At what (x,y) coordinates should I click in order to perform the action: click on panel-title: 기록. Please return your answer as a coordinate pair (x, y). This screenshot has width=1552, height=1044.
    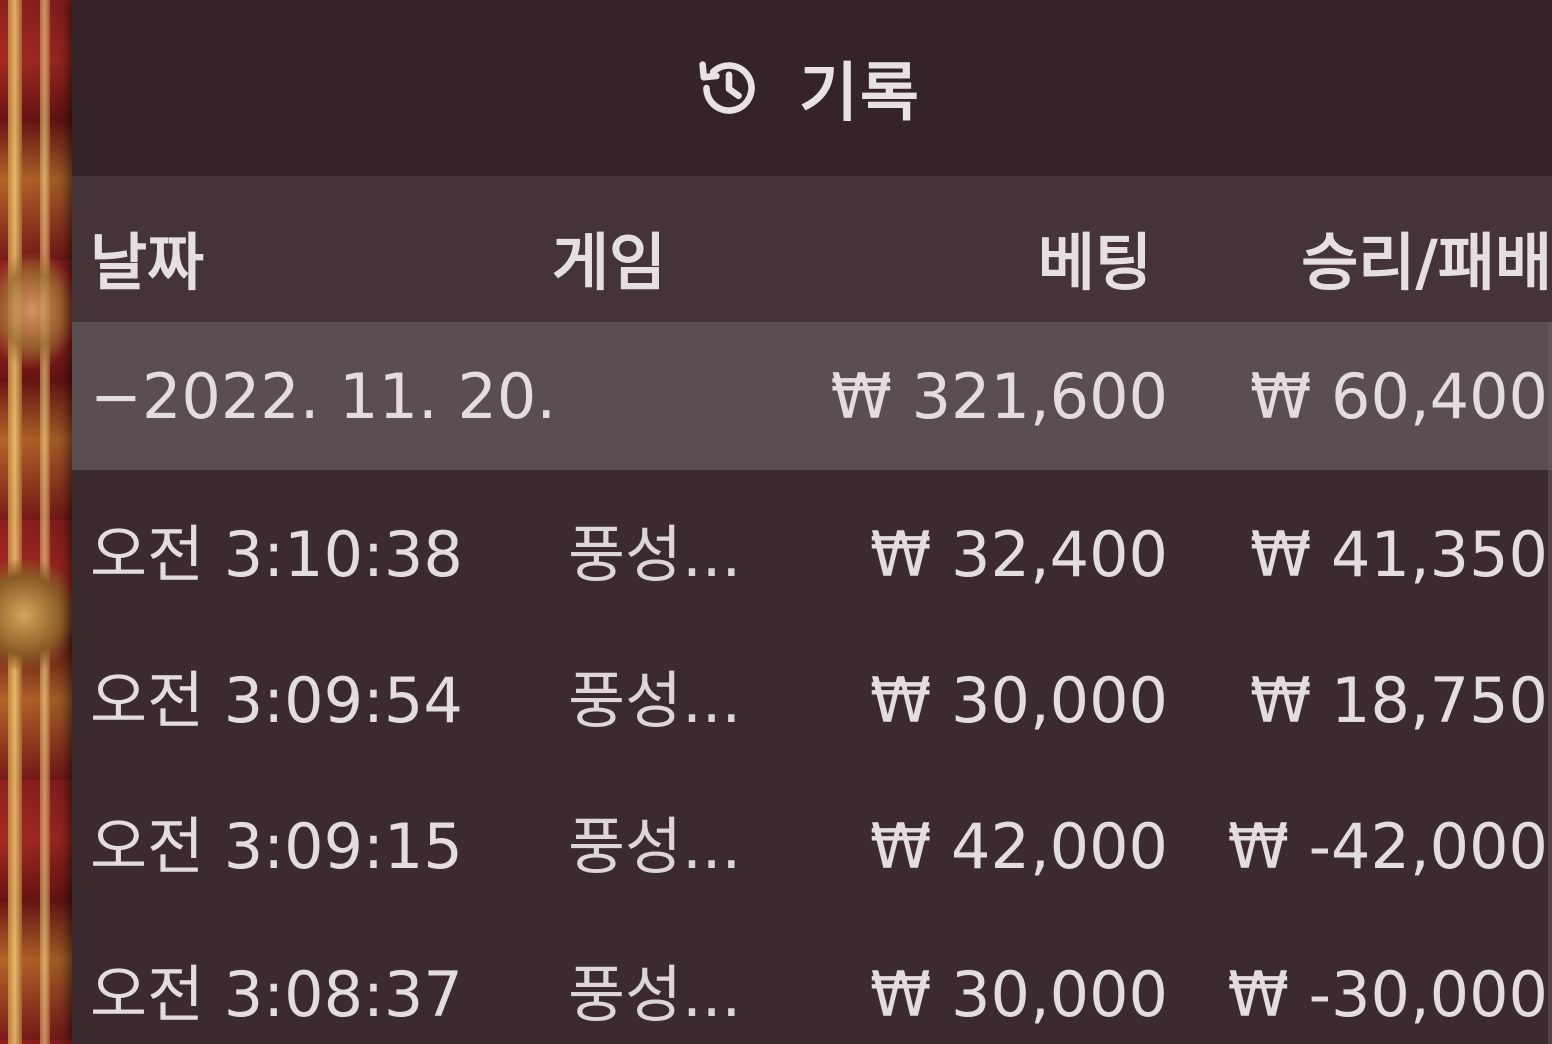
    Looking at the image, I should click on (860, 94).